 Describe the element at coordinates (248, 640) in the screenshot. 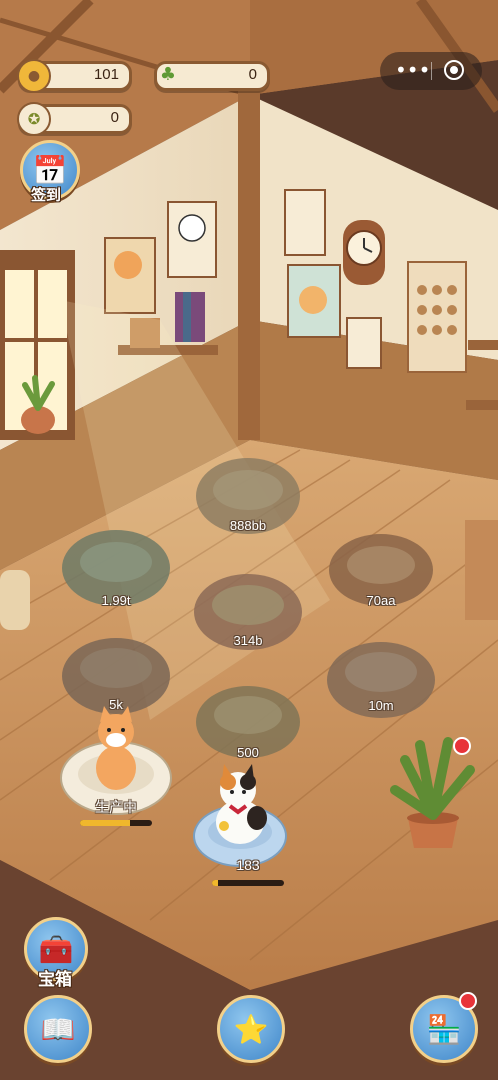

I see `bed-label: 314b` at that location.